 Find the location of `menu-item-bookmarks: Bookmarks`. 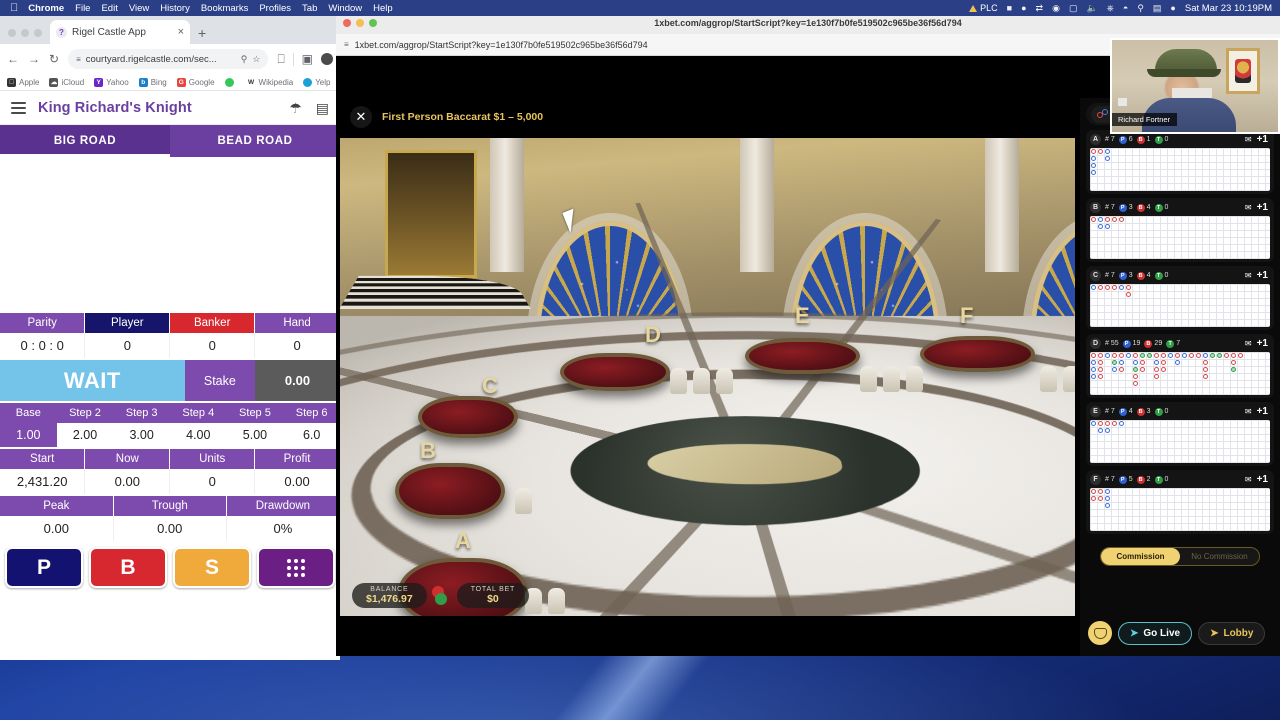

menu-item-bookmarks: Bookmarks is located at coordinates (225, 8).